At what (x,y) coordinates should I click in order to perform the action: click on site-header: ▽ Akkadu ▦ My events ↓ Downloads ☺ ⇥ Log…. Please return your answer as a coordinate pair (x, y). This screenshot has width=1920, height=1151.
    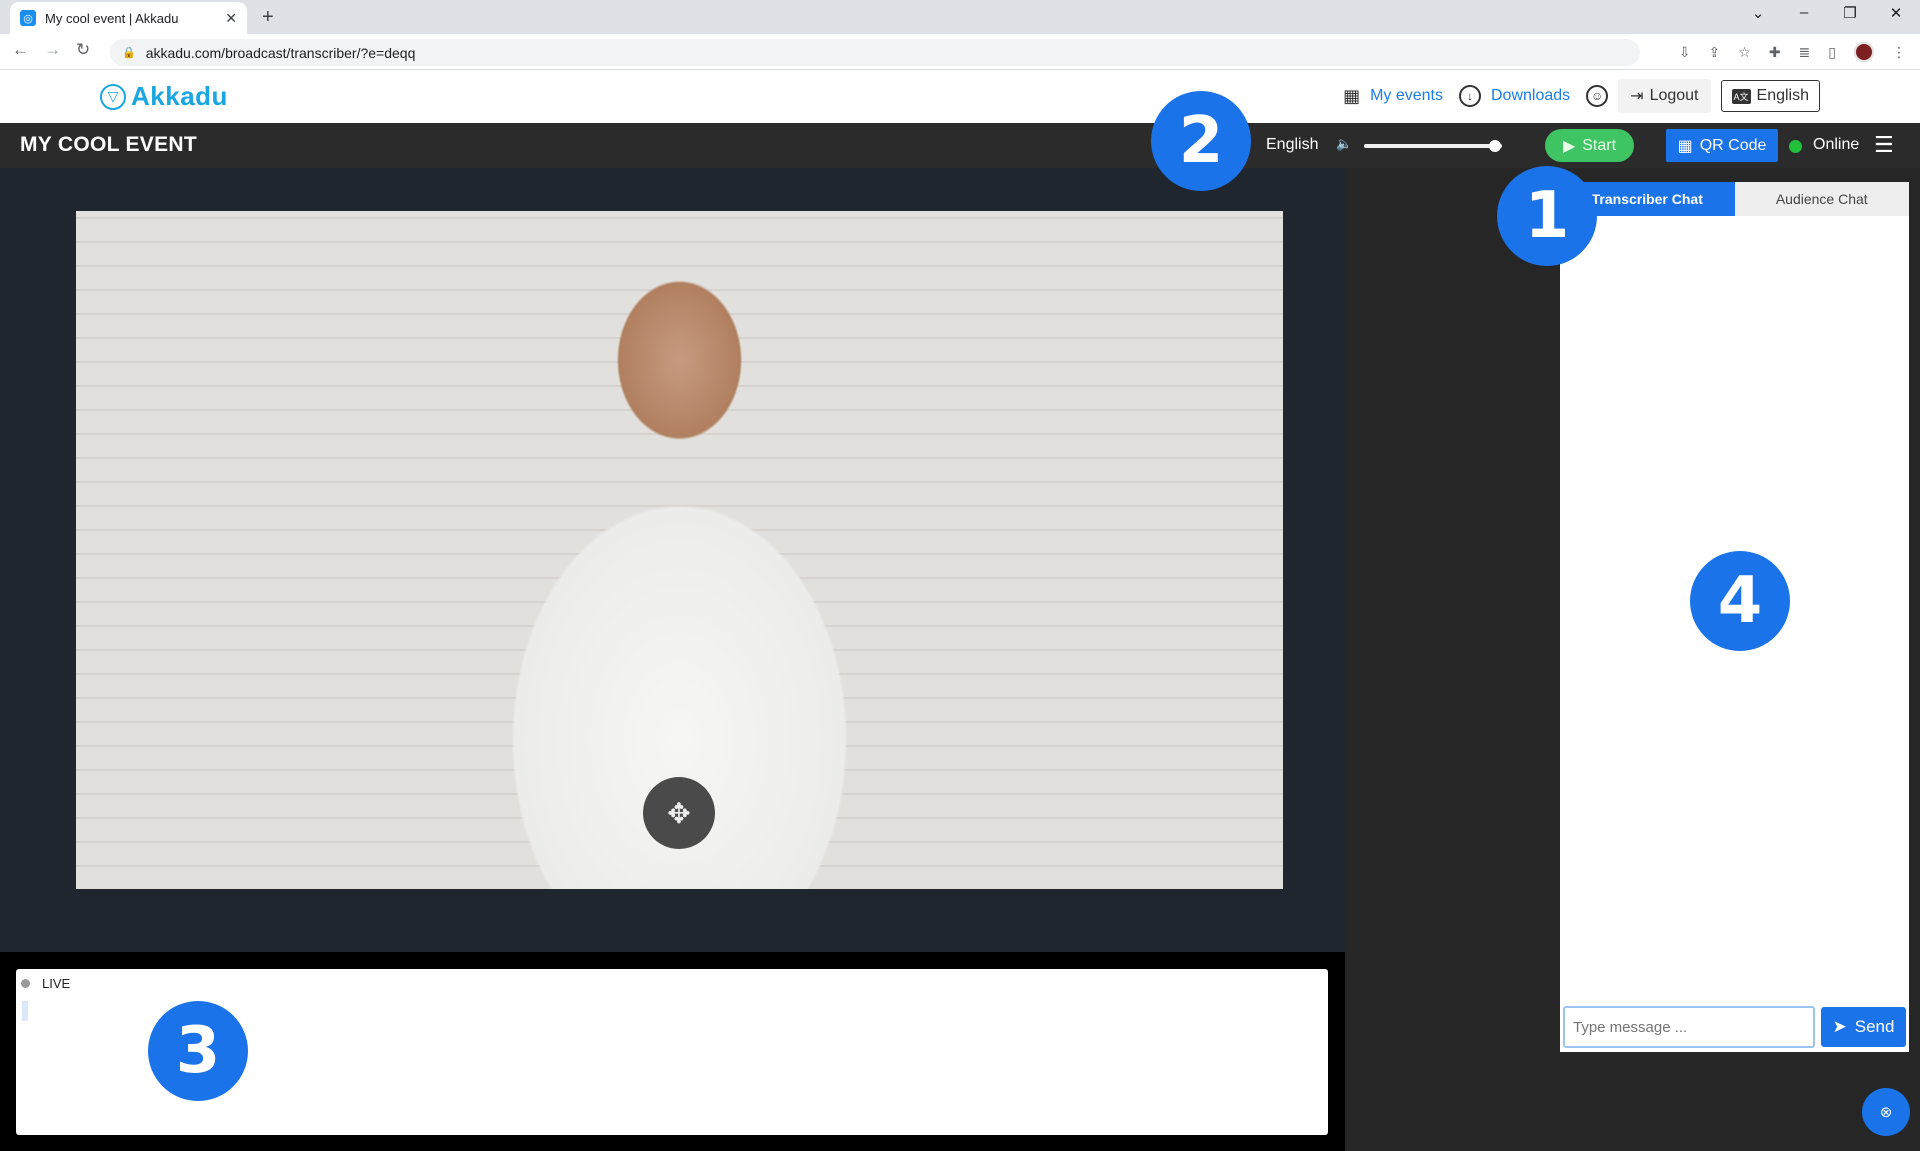
    Looking at the image, I should click on (960, 96).